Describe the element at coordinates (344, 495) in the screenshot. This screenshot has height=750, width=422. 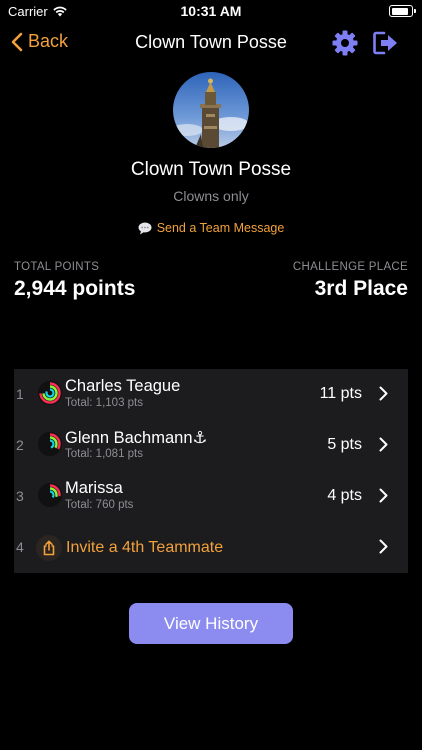
I see `member-points: 4 pts` at that location.